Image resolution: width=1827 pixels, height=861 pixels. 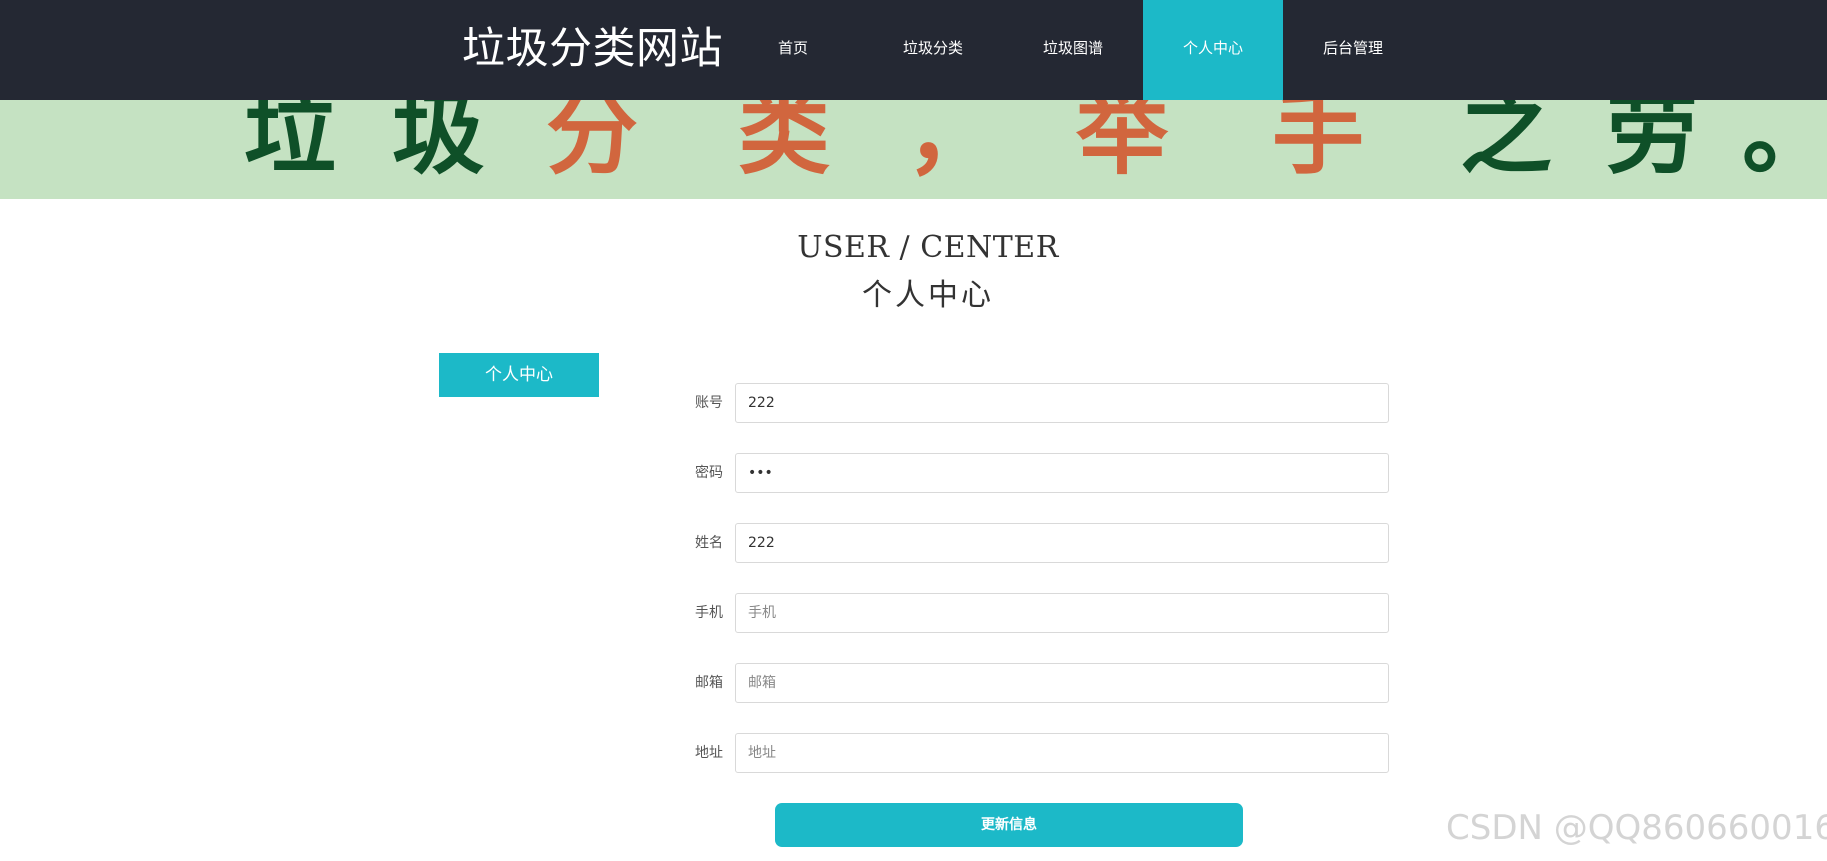 I want to click on slogan-char: 类, so click(x=784, y=143).